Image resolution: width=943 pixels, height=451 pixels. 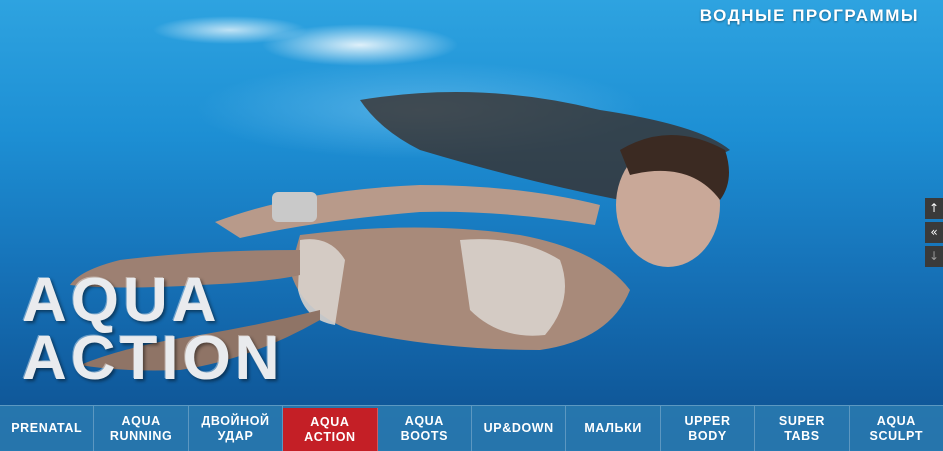 What do you see at coordinates (47, 428) in the screenshot?
I see `nav-item-prenatal: PRENATAL` at bounding box center [47, 428].